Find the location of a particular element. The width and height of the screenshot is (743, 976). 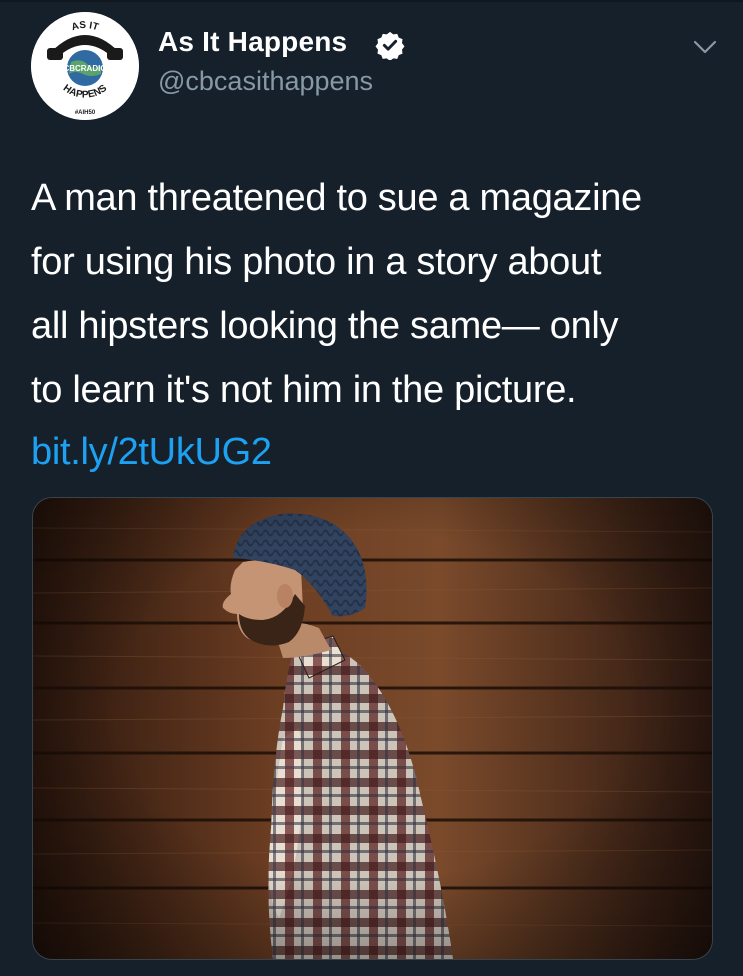

avatar-middle-text: CBCRADIO is located at coordinates (84, 68).